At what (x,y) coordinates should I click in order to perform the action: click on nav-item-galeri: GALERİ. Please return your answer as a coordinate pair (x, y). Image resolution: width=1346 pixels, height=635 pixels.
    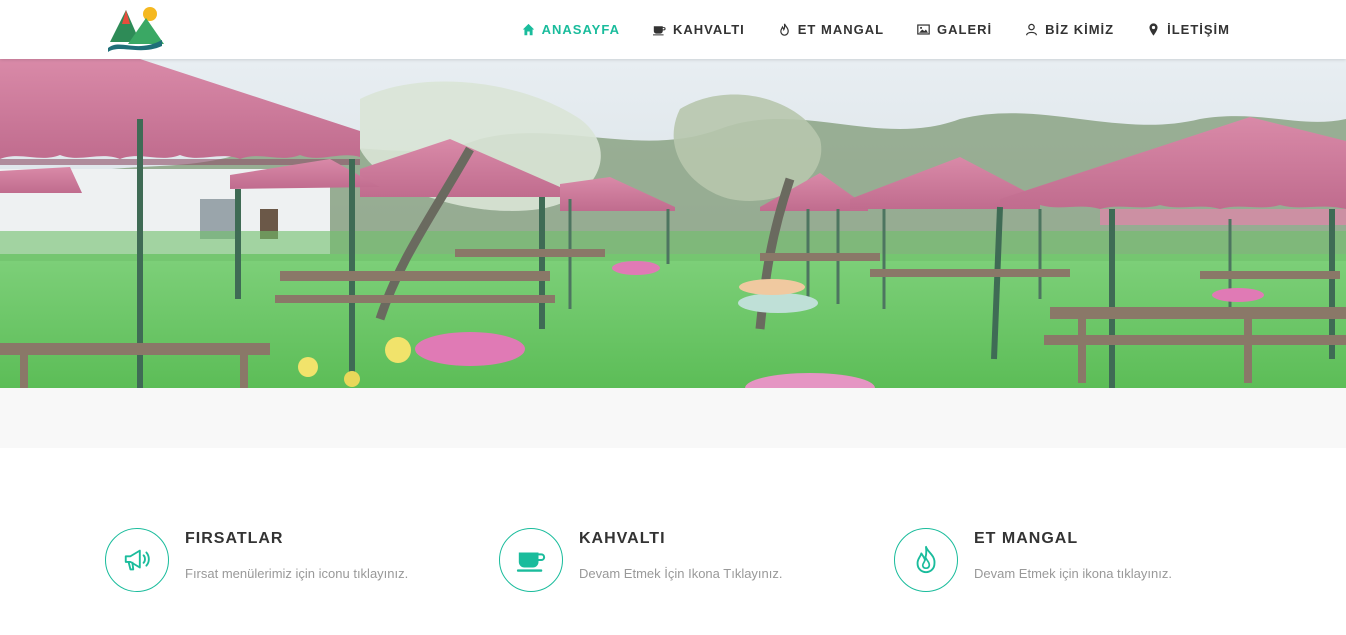
    Looking at the image, I should click on (954, 29).